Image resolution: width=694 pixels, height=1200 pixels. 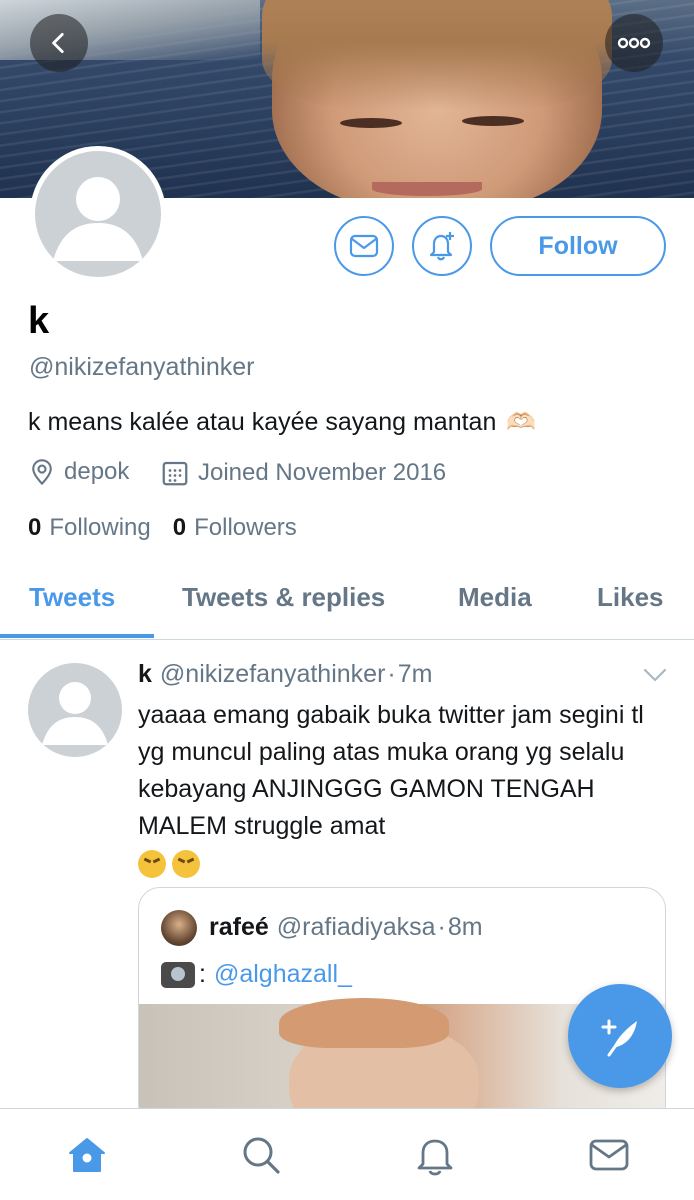 I want to click on following-label: Following, so click(x=100, y=527).